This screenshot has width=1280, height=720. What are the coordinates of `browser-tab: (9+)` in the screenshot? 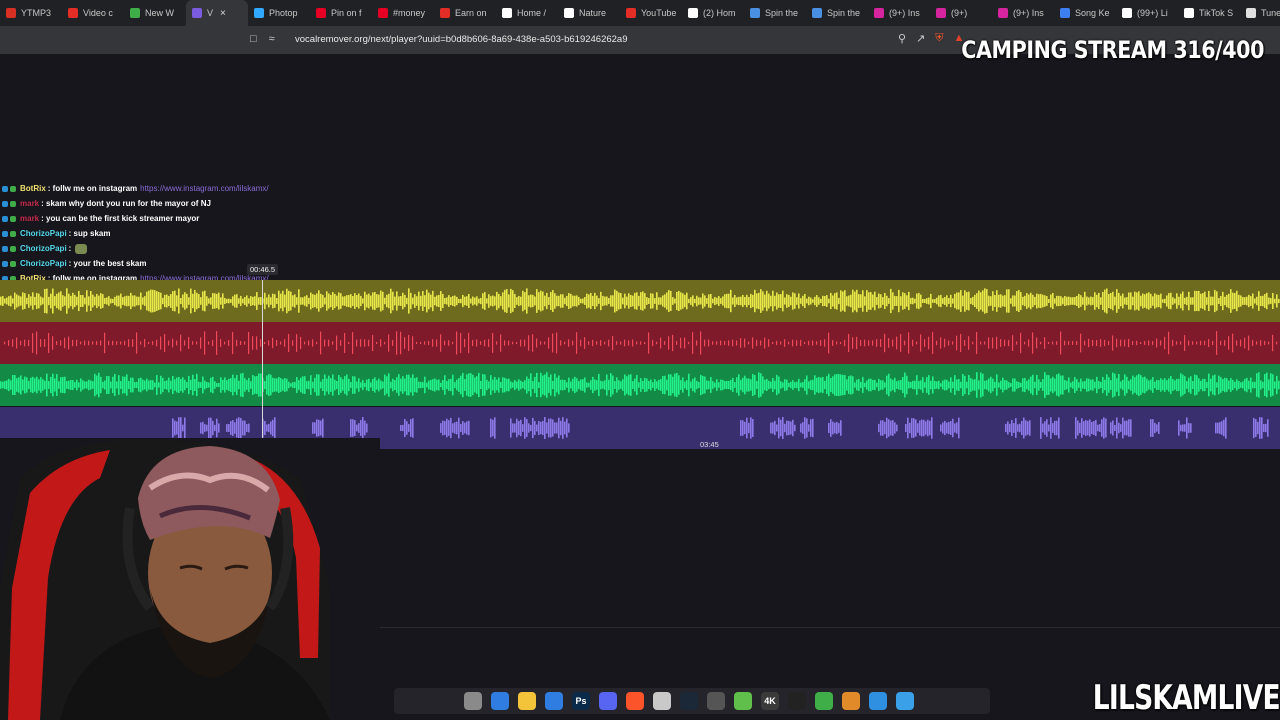 It's located at (961, 13).